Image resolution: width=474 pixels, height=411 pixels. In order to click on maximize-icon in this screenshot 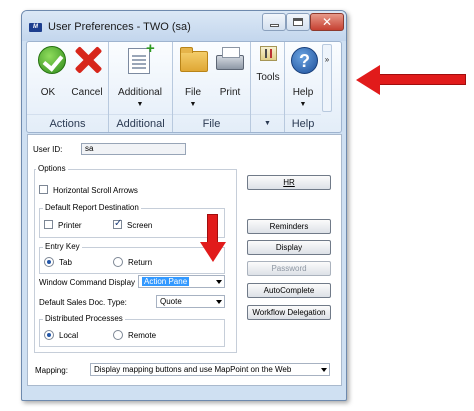, I will do `click(298, 22)`.